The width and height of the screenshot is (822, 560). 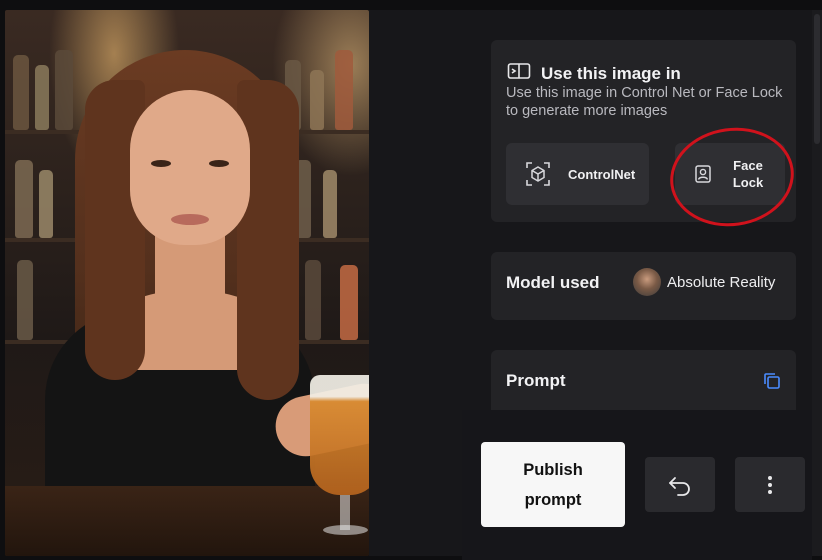 I want to click on use-image-header: Use this image in, so click(x=594, y=73).